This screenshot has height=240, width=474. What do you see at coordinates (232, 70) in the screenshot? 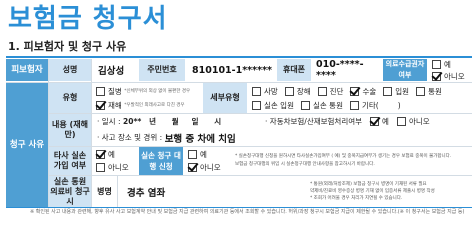
I see `rrn-field: 810101-1******` at bounding box center [232, 70].